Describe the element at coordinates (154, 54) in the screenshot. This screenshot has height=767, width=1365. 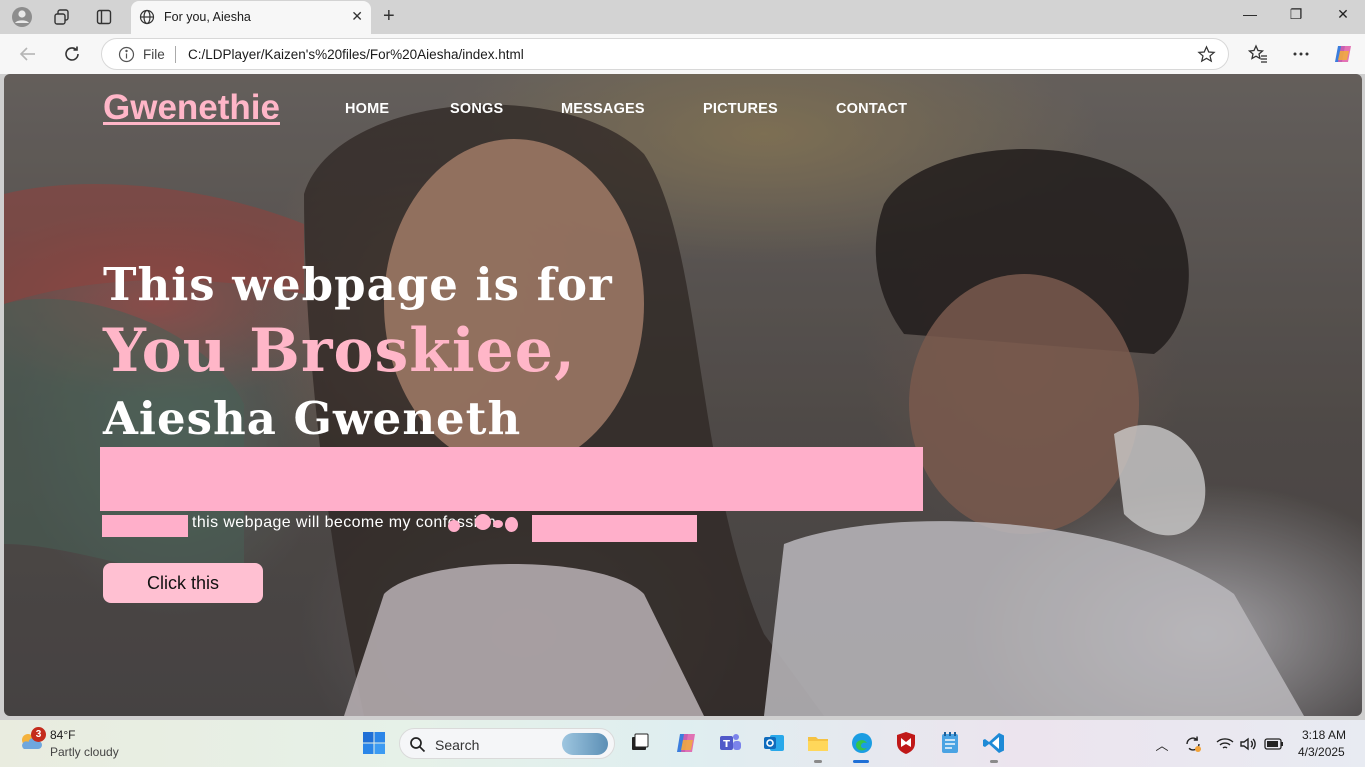
I see `address-scheme-label: File` at that location.